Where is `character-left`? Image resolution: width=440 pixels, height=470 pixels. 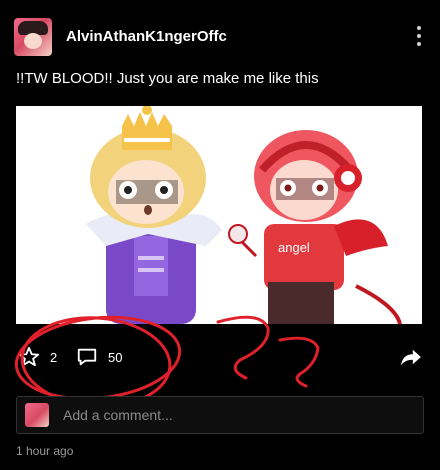 character-left is located at coordinates (154, 215).